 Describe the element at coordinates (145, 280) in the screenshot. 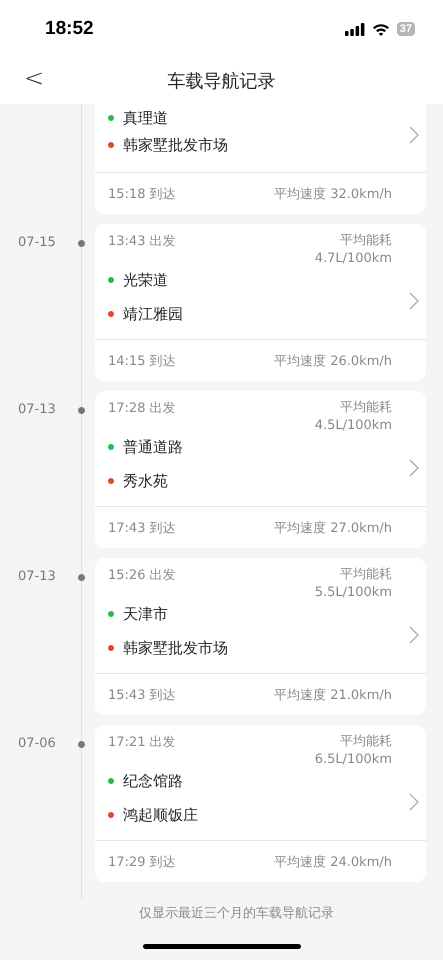

I see `origin-name: 光荣道` at that location.